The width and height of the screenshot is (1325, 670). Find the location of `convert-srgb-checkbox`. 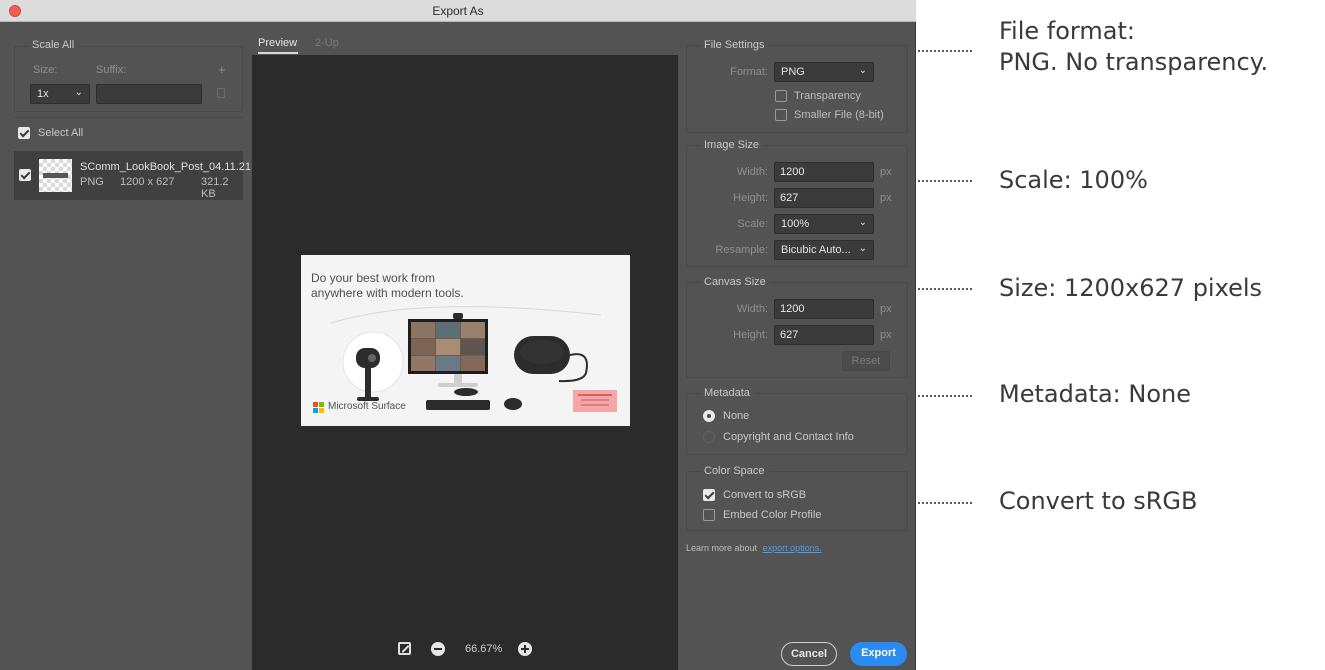

convert-srgb-checkbox is located at coordinates (709, 495).